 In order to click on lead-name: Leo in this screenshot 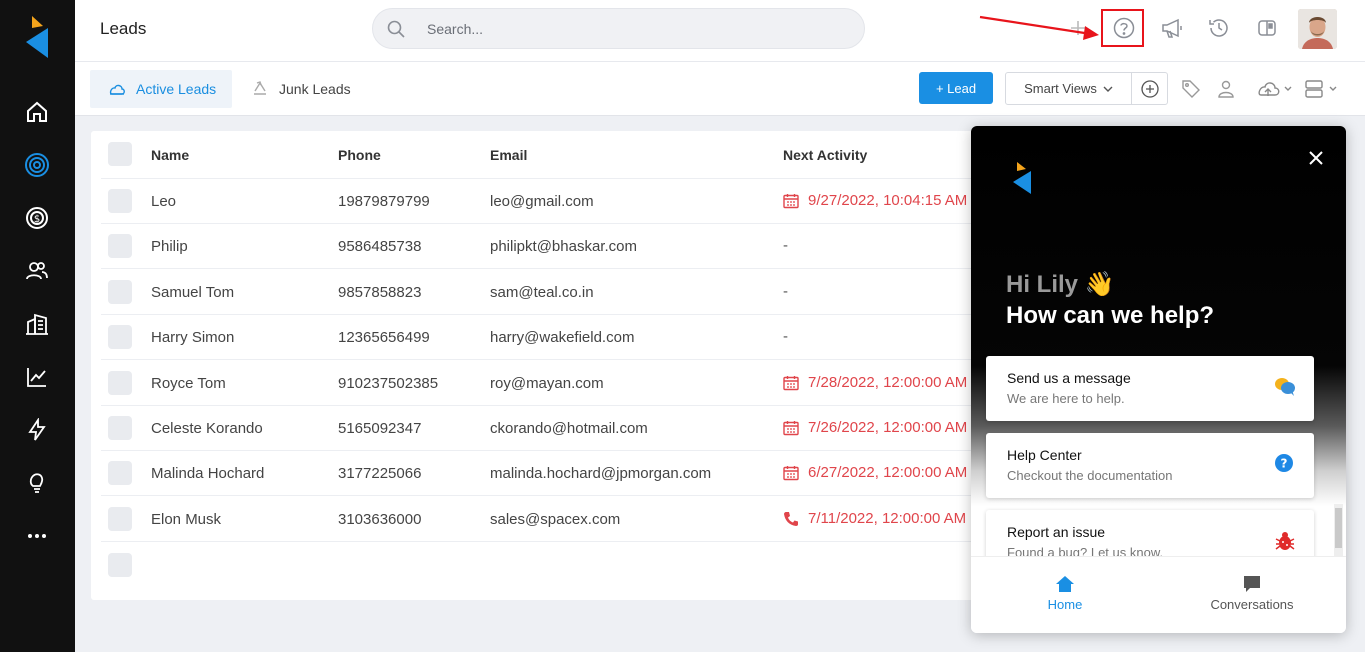, I will do `click(163, 201)`.